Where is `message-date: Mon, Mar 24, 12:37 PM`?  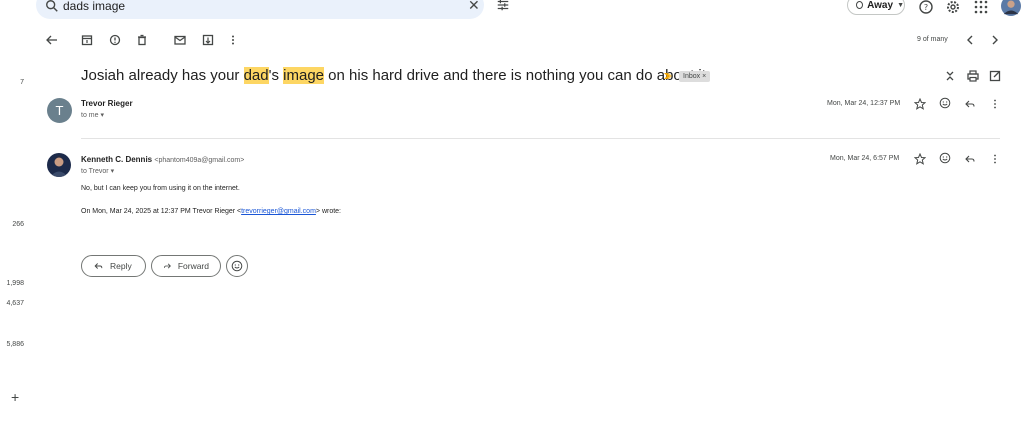 message-date: Mon, Mar 24, 12:37 PM is located at coordinates (864, 103).